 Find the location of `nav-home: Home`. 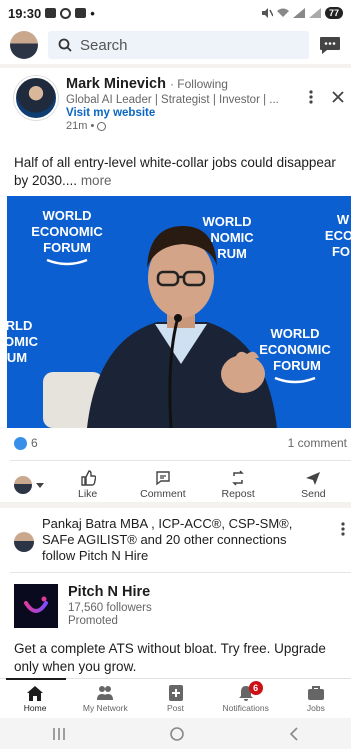

nav-home: Home is located at coordinates (35, 698).